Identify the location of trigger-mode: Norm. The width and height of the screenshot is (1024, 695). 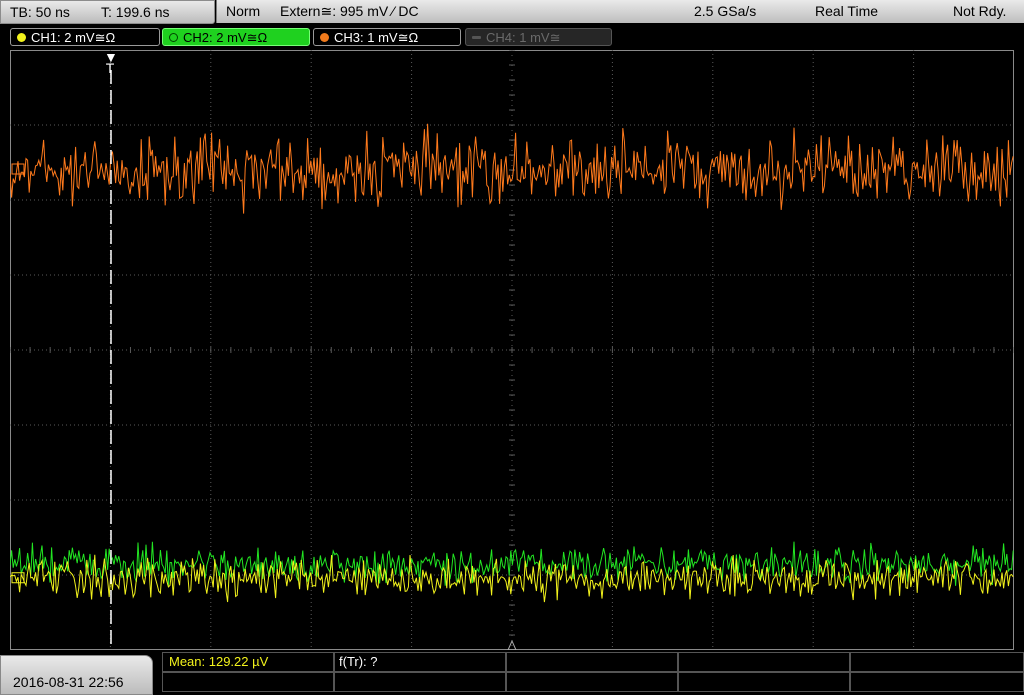
(243, 11).